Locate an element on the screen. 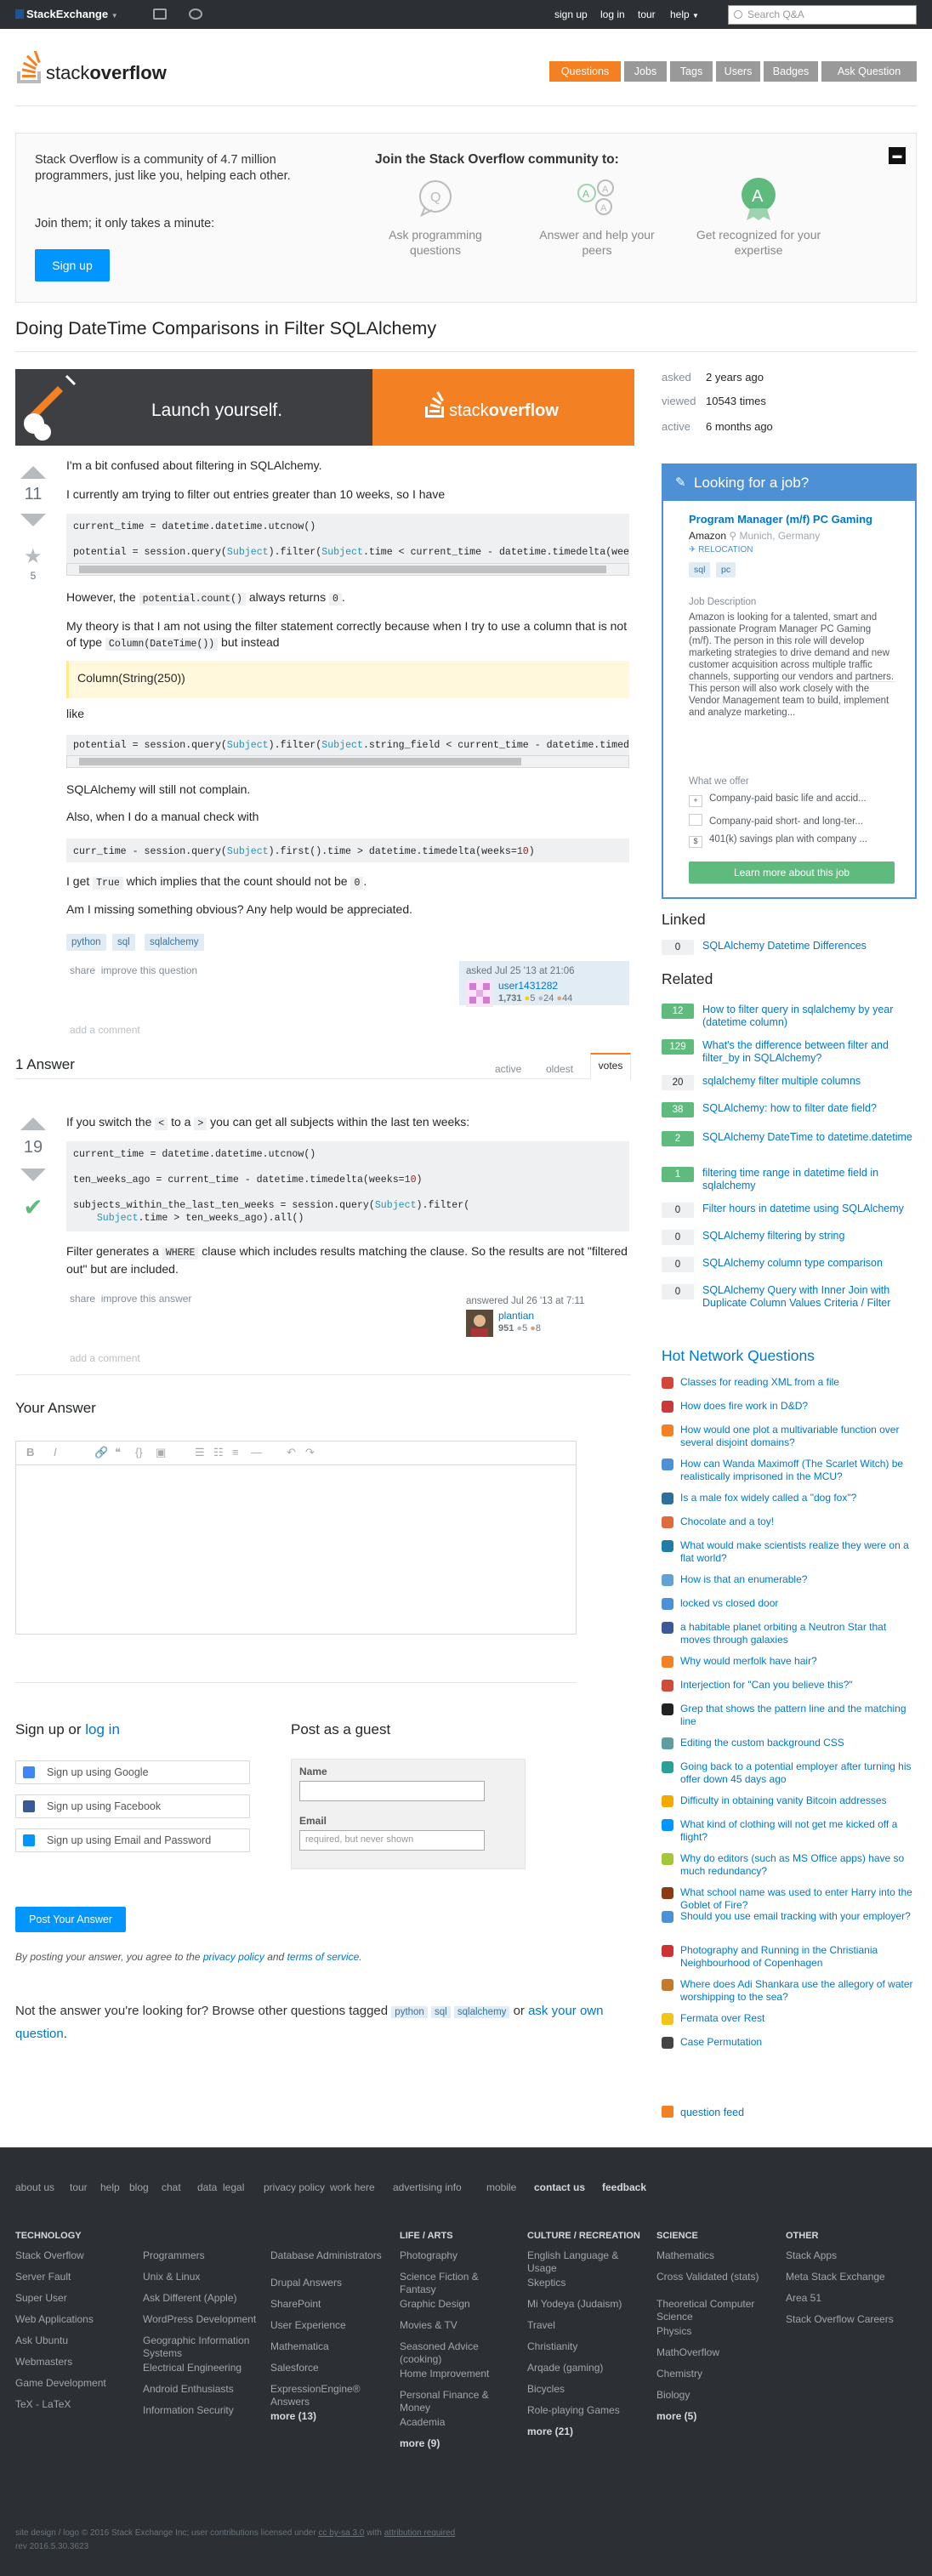 The width and height of the screenshot is (932, 2576). footer-site-link: Stack Apps is located at coordinates (844, 2255).